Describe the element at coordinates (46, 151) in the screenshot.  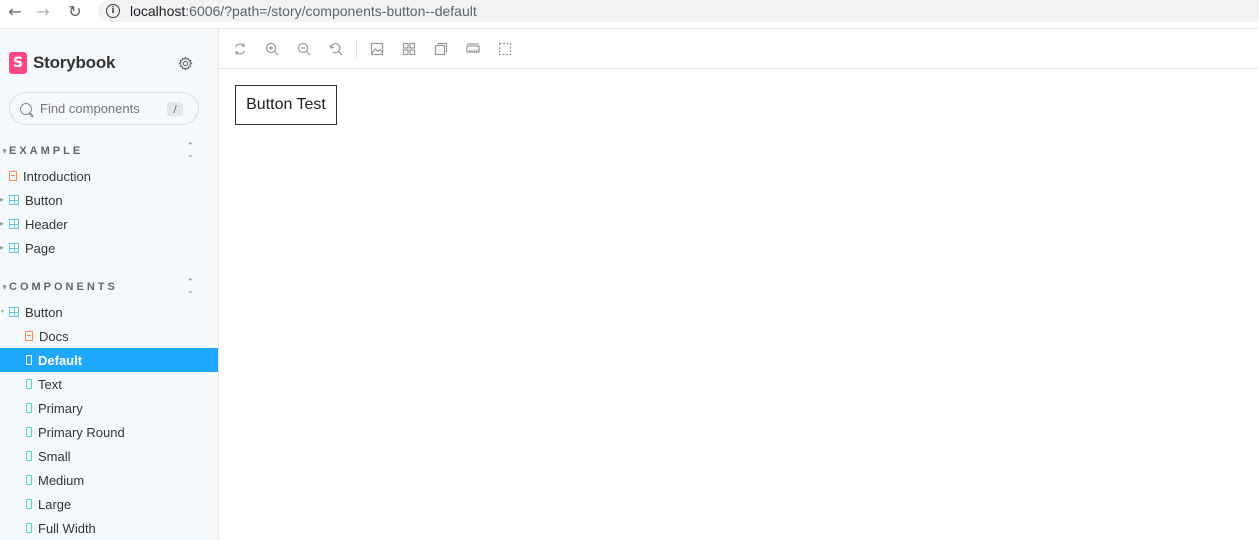
I see `group-label: EXAMPLE` at that location.